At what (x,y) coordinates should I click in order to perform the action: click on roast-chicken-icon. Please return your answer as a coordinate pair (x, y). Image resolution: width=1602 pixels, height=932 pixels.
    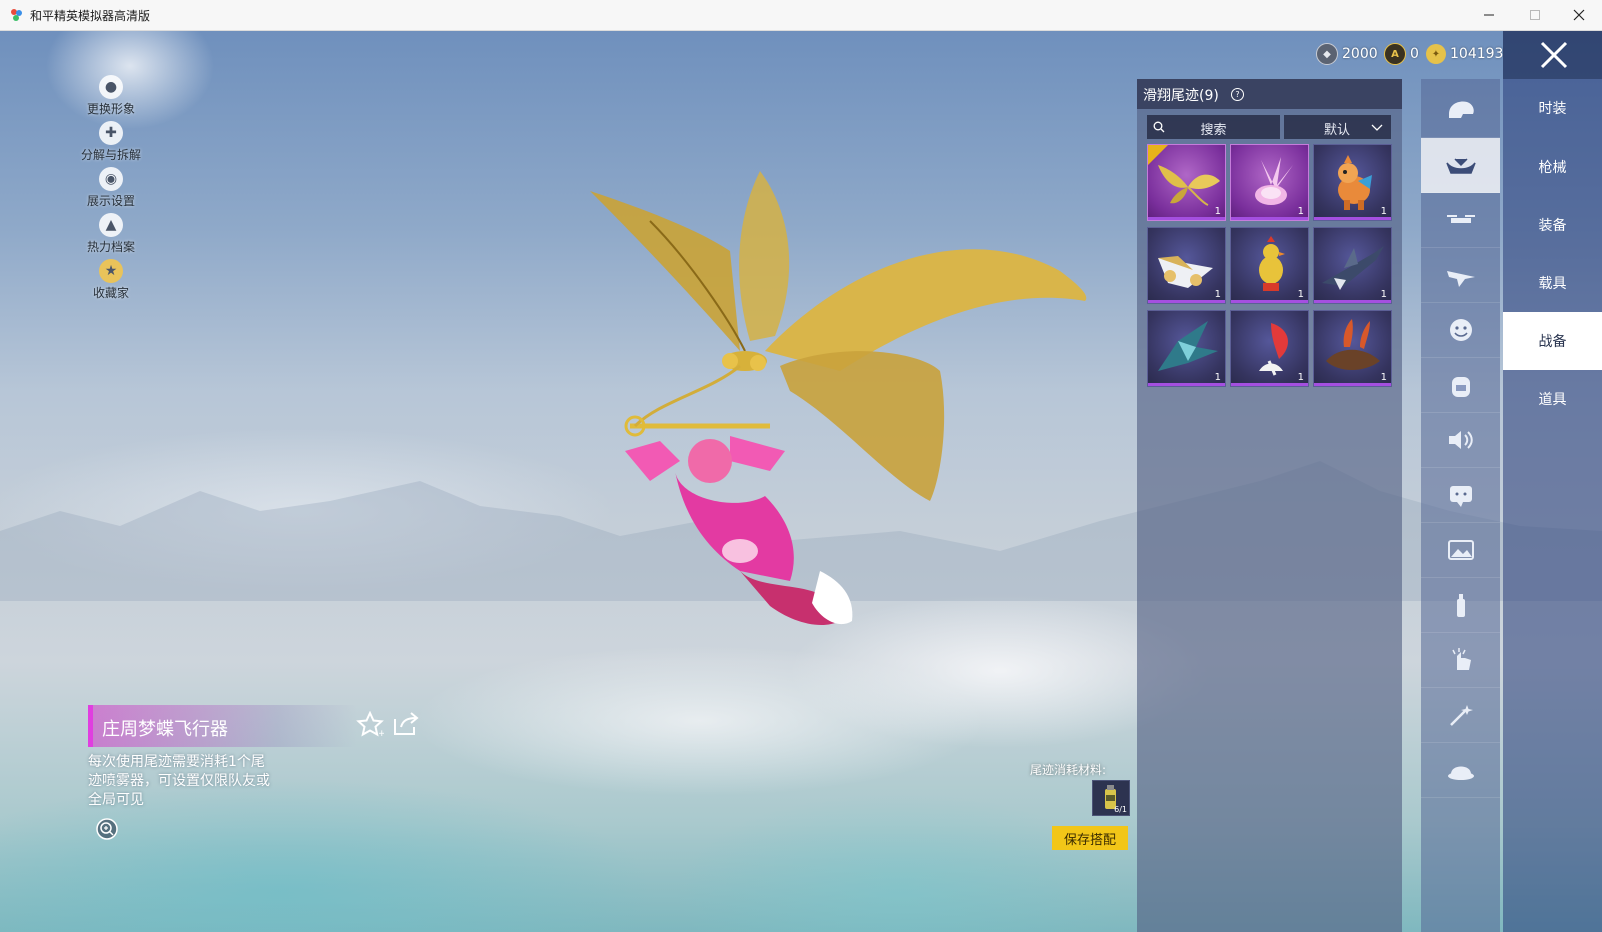
    Looking at the image, I should click on (1460, 773).